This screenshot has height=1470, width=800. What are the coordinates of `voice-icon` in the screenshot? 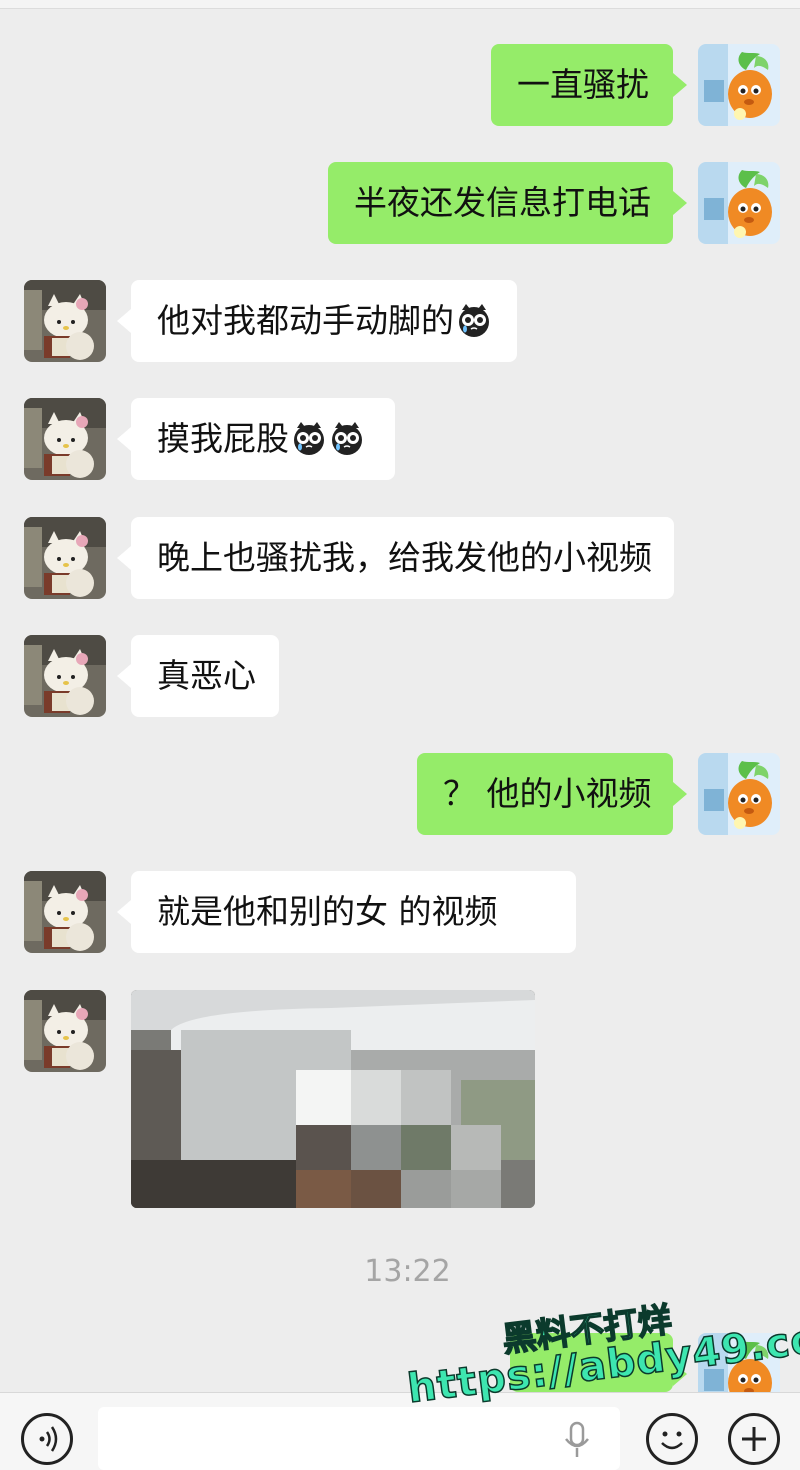 It's located at (47, 1439).